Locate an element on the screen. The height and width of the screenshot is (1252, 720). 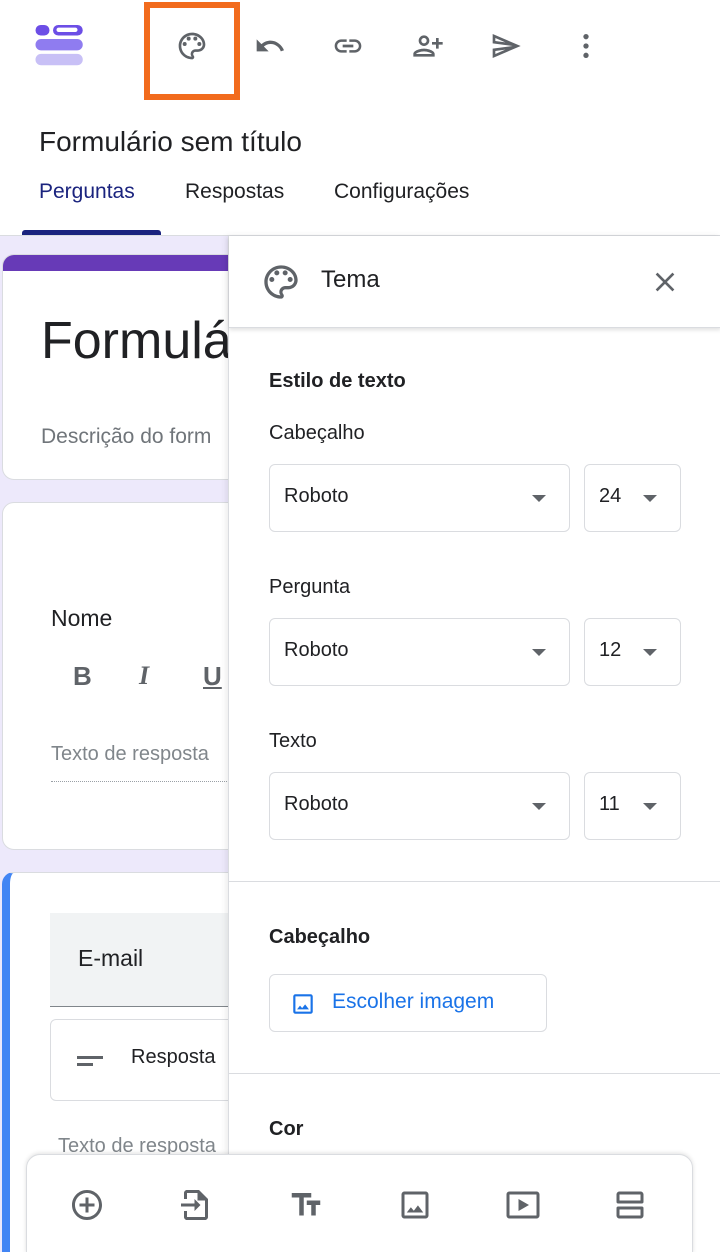
header-size-select: 24 is located at coordinates (632, 498).